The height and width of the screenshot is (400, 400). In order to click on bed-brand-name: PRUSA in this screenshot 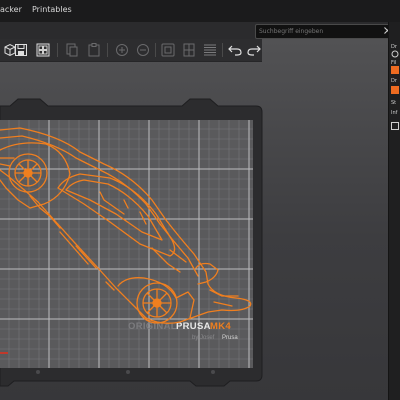, I will do `click(193, 326)`.